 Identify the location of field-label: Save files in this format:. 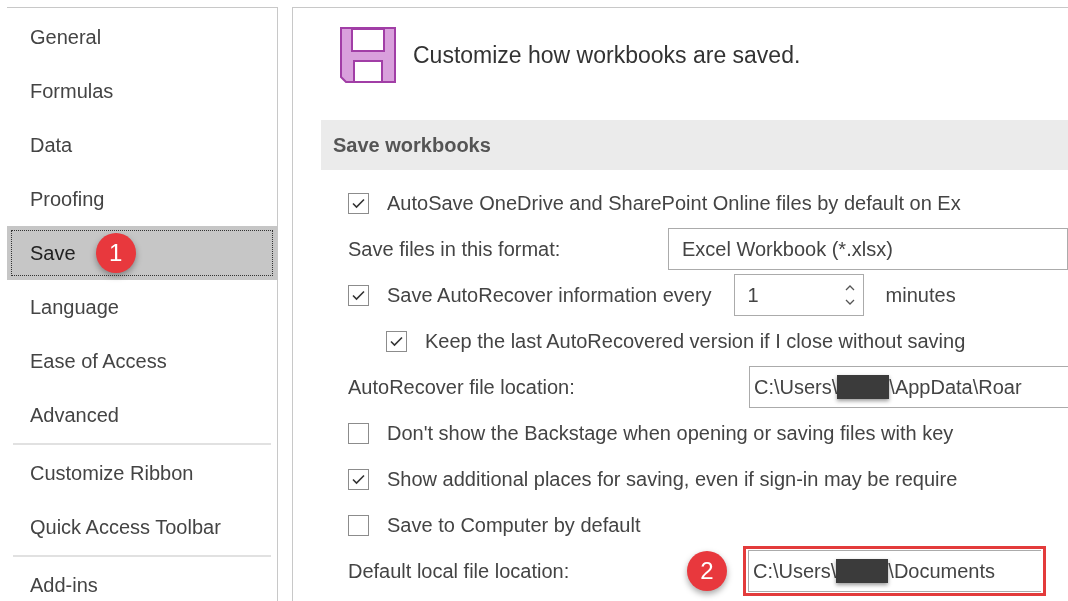
(455, 249).